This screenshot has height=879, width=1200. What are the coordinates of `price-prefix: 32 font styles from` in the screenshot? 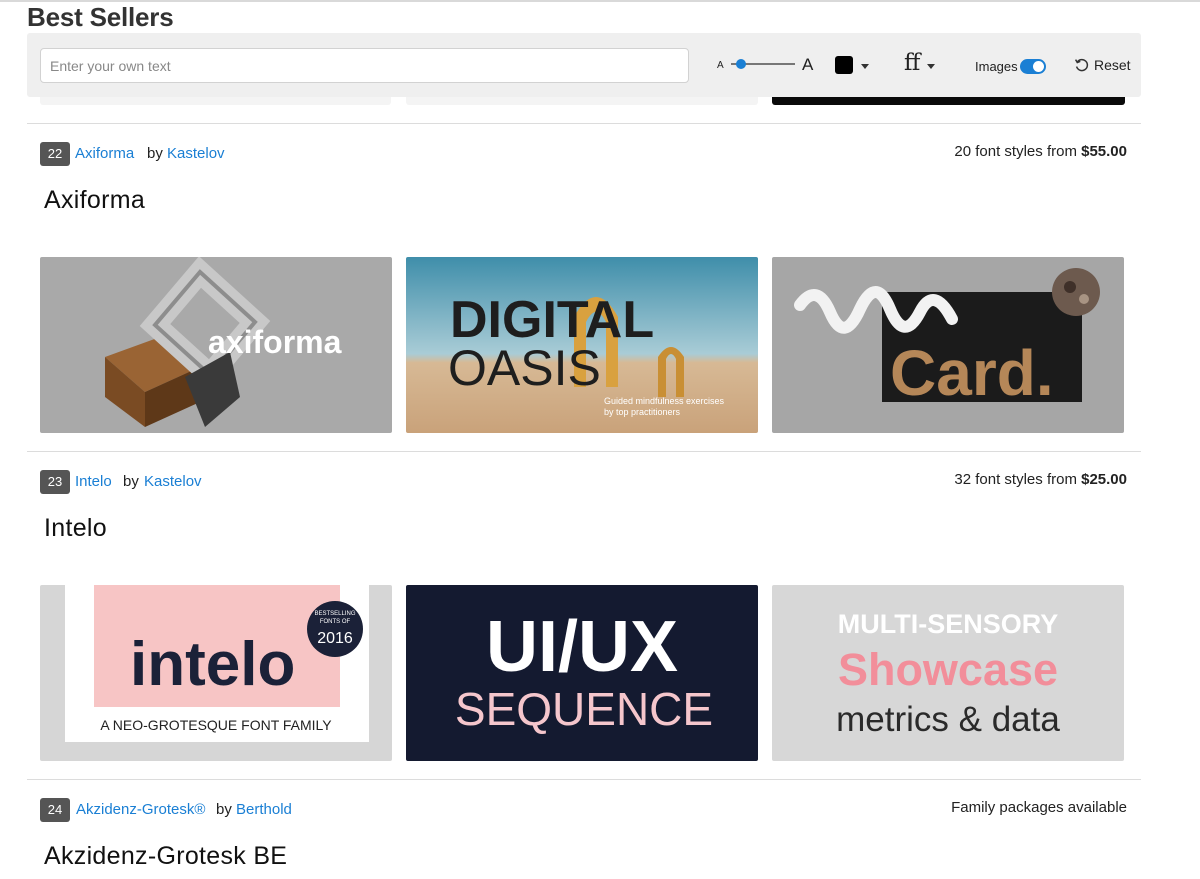 It's located at (1018, 479).